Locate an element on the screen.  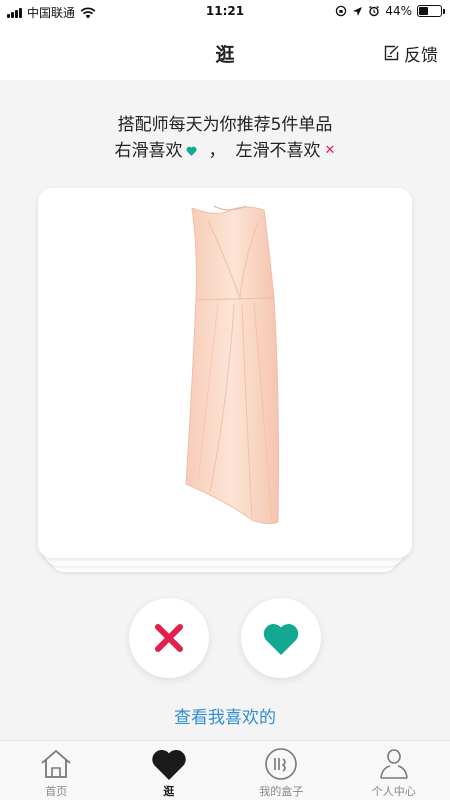
tab-label: 我的盒子 is located at coordinates (281, 791).